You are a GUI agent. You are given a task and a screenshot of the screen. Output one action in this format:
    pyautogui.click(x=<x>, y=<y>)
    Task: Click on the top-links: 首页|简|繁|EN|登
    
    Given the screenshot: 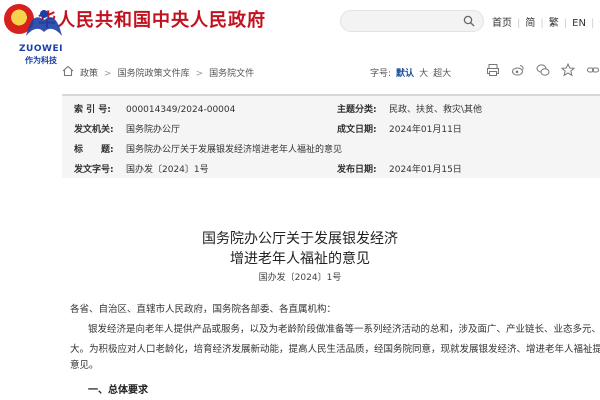 What is the action you would take?
    pyautogui.click(x=546, y=21)
    